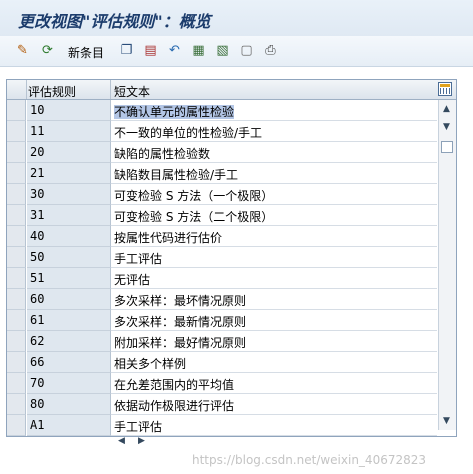  Describe the element at coordinates (180, 322) in the screenshot. I see `short-text-value: 多次采样：最新情况原则` at that location.